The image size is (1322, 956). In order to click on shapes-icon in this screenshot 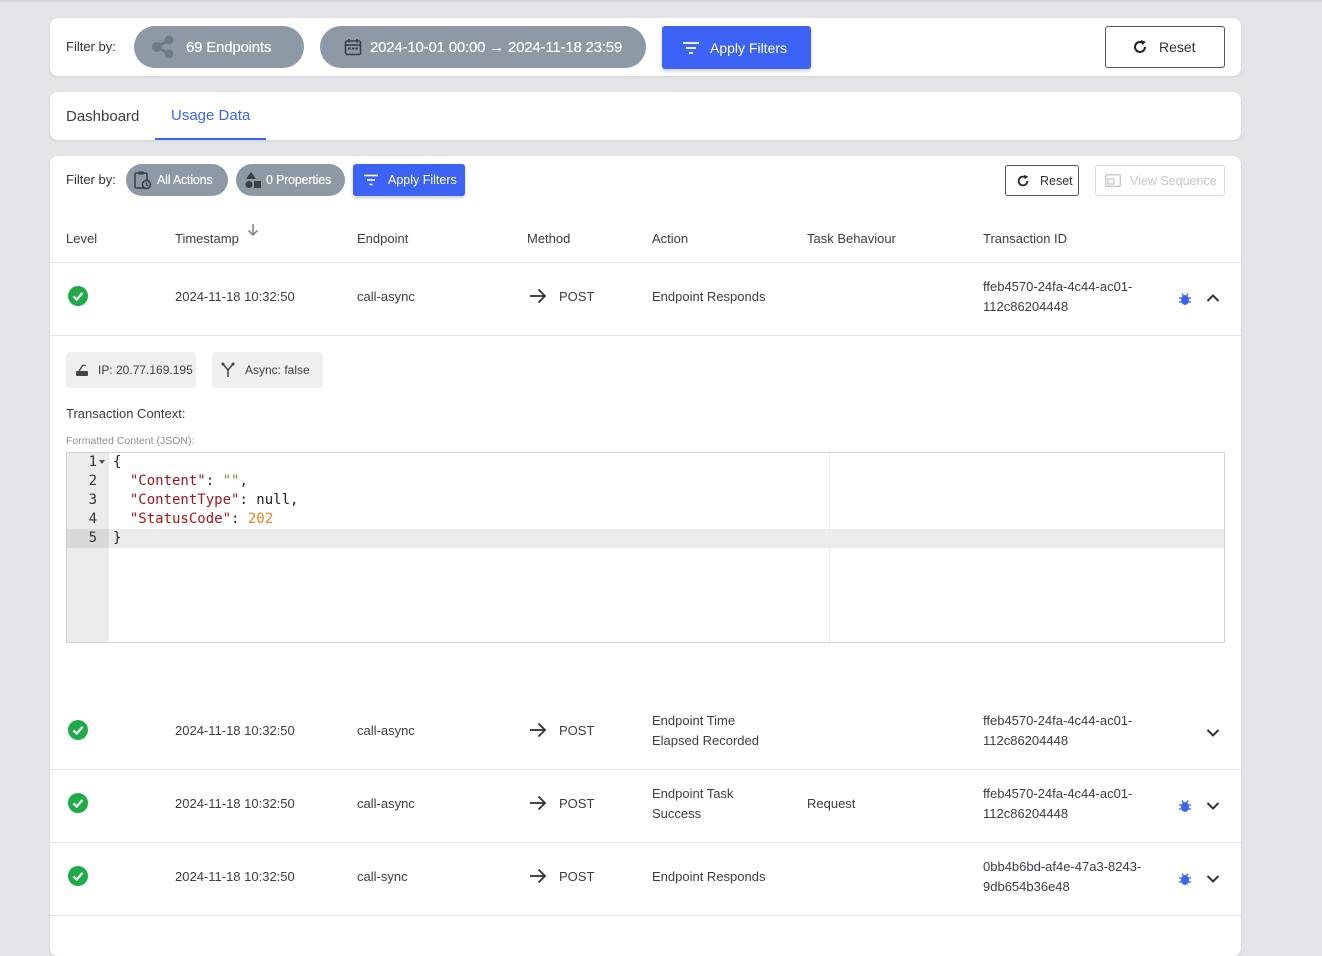, I will do `click(253, 180)`.